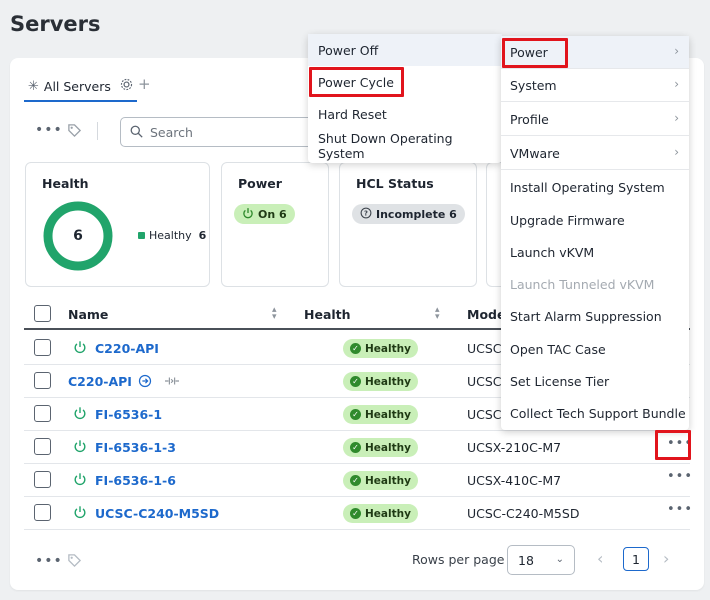 The height and width of the screenshot is (600, 710). I want to click on next-page-button: ›, so click(666, 558).